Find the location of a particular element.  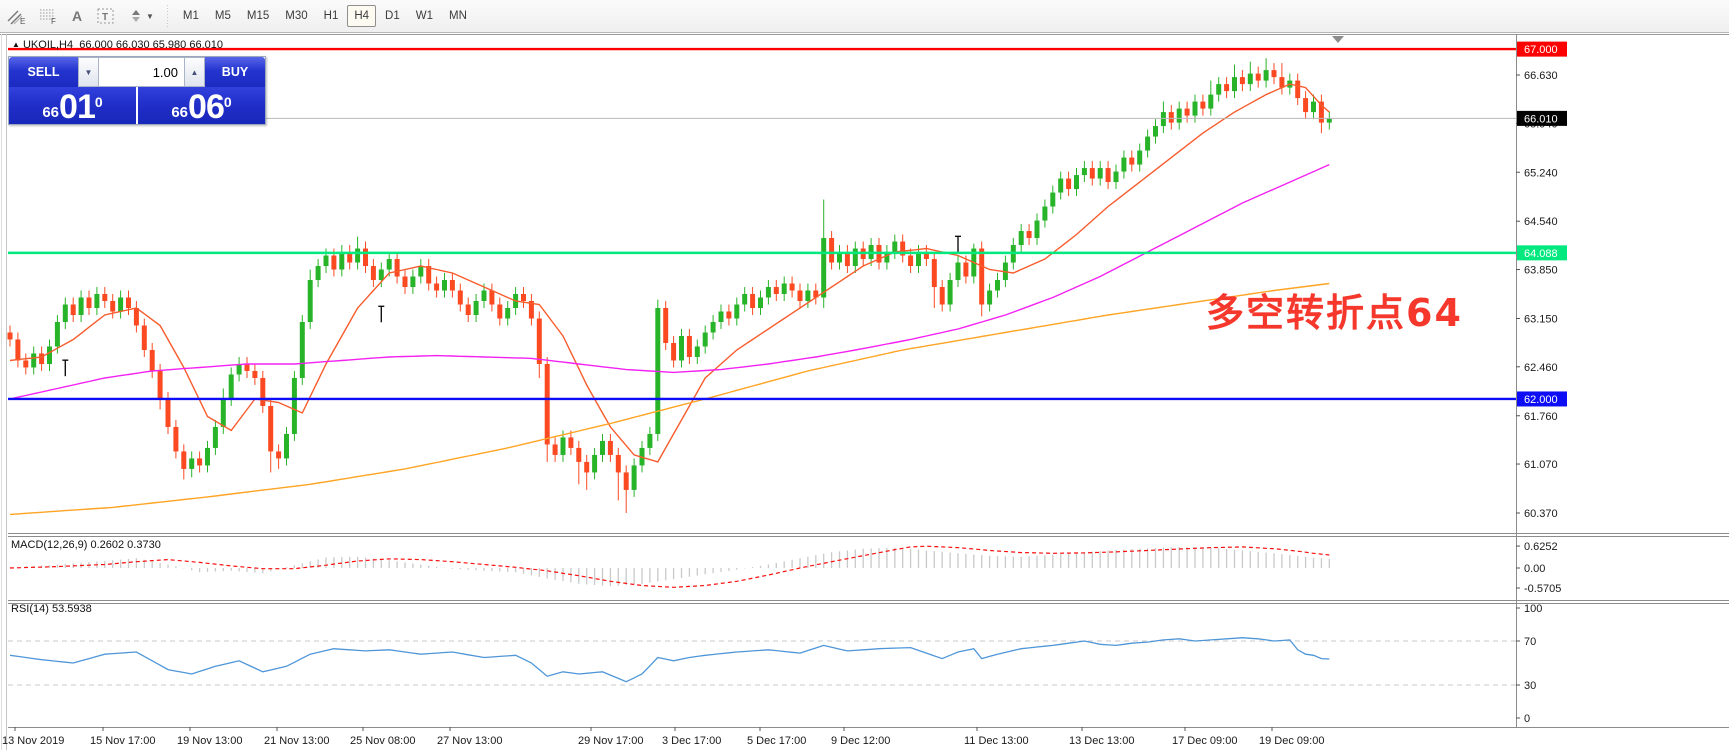

svg-text: 62.000 is located at coordinates (1541, 400).